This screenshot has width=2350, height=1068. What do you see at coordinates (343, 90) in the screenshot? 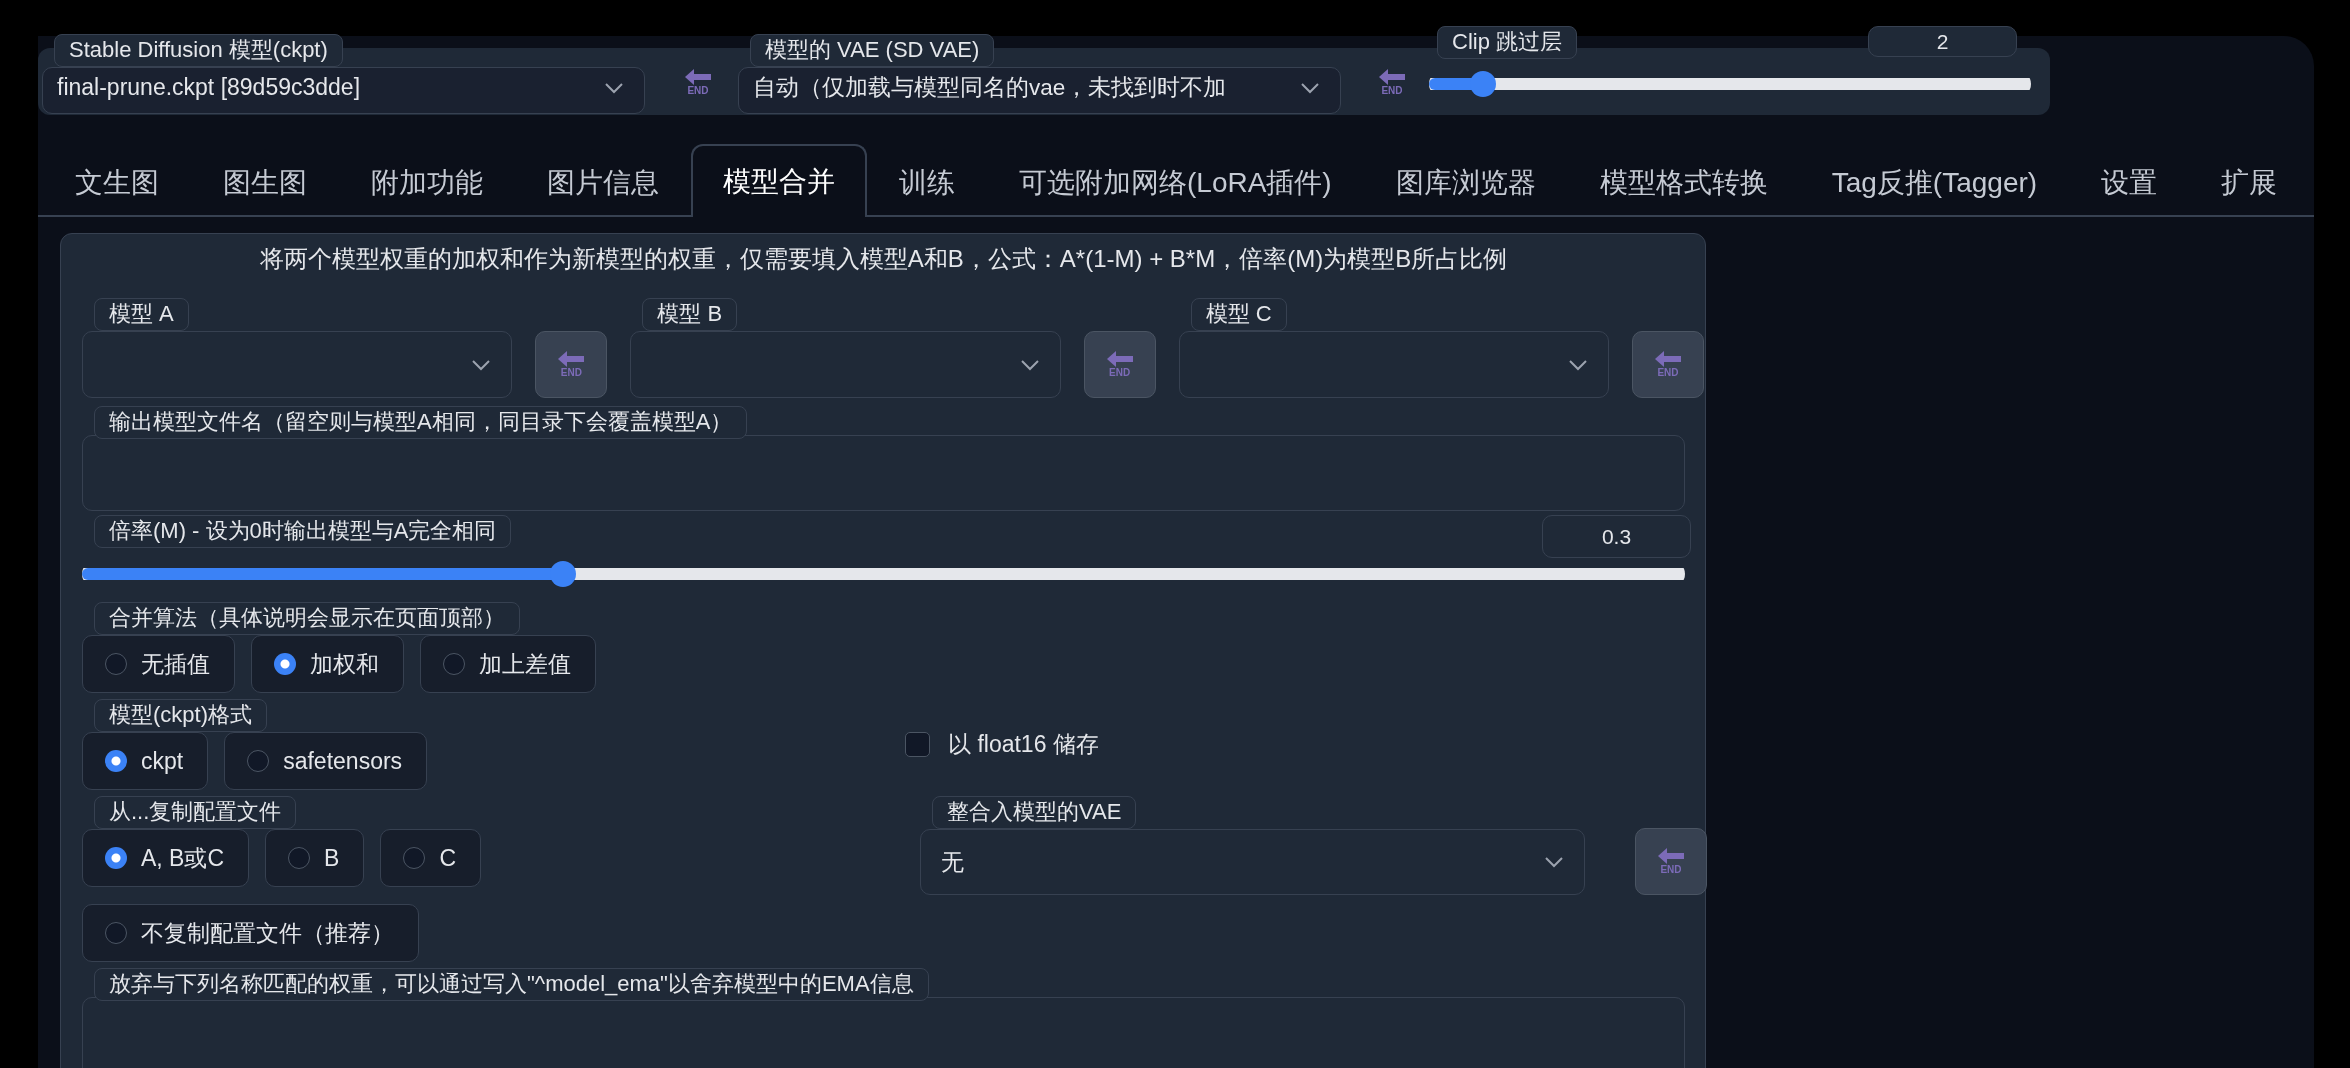
I see `dropdown: final-prune.ckpt [89d59c3dde]` at bounding box center [343, 90].